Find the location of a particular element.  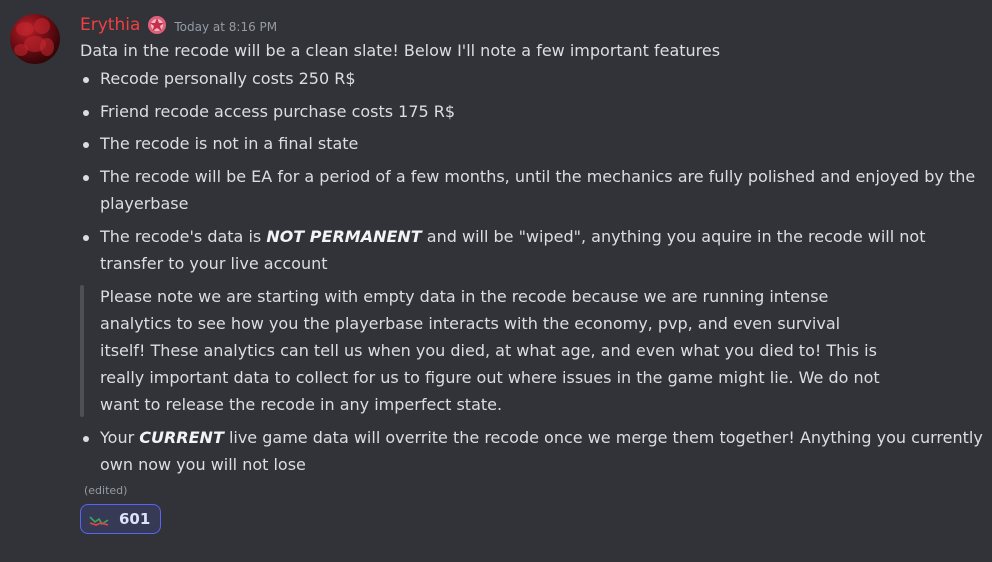

graph-emoji-icon is located at coordinates (99, 519).